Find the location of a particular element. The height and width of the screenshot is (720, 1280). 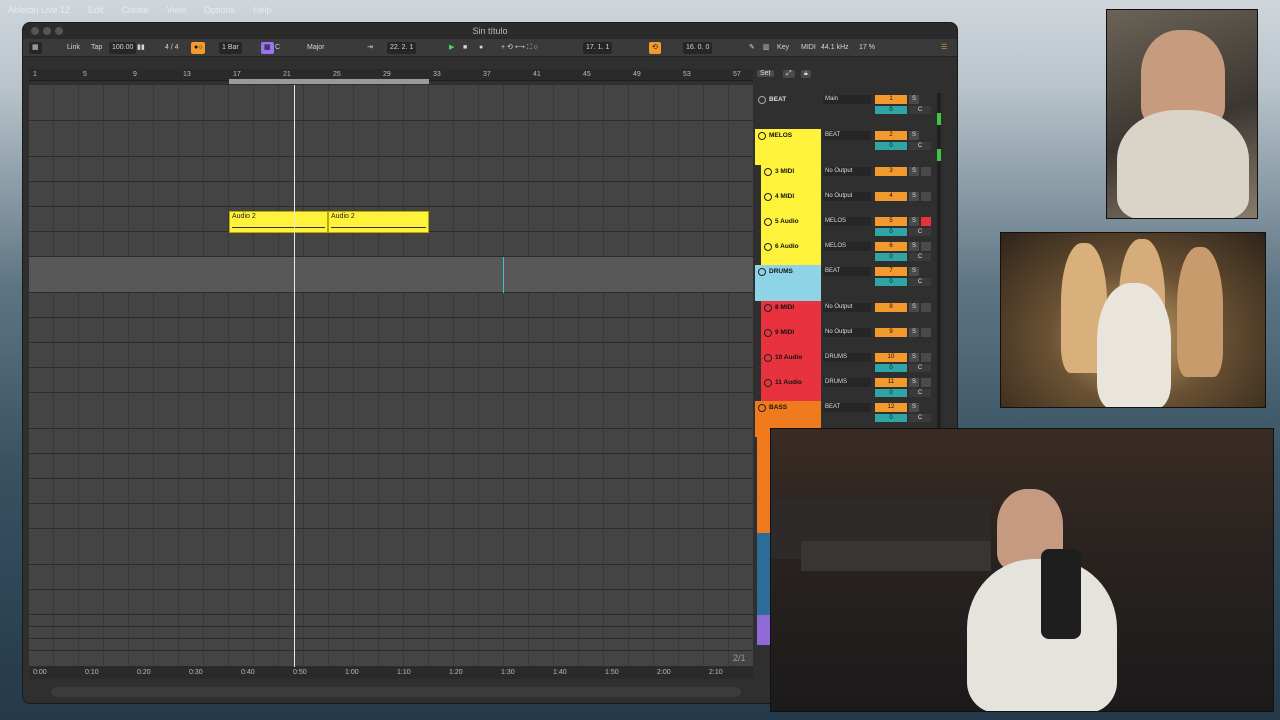

nudge-icon: ▮▮ is located at coordinates (141, 48).